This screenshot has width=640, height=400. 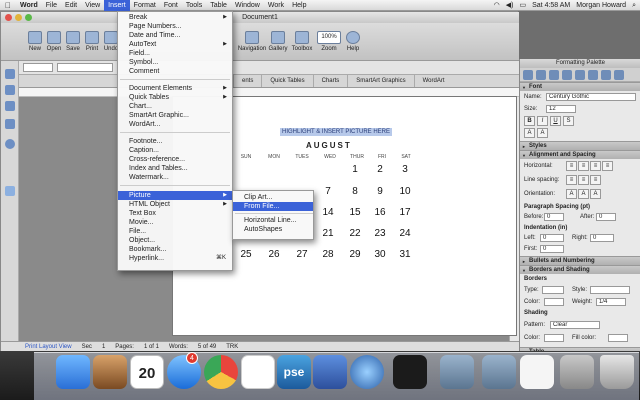 I want to click on styles-section: Styles, so click(x=580, y=146).